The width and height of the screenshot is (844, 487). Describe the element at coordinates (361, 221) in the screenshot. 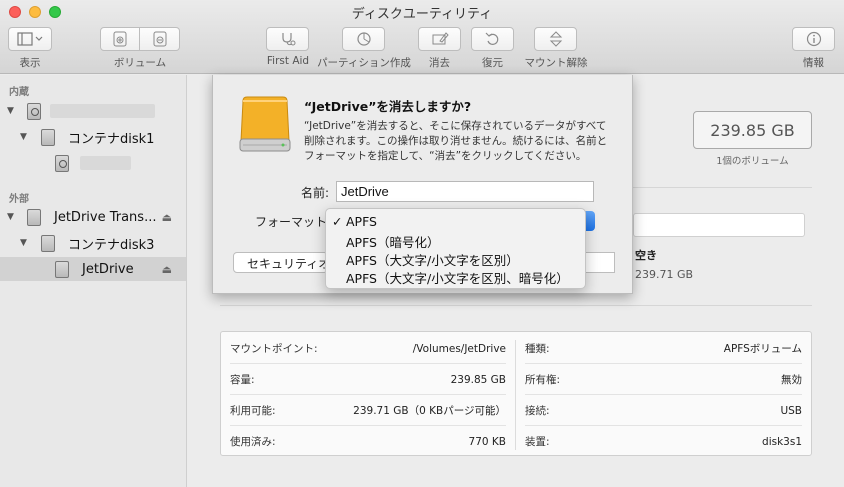

I see `format-option-label: APFS` at that location.